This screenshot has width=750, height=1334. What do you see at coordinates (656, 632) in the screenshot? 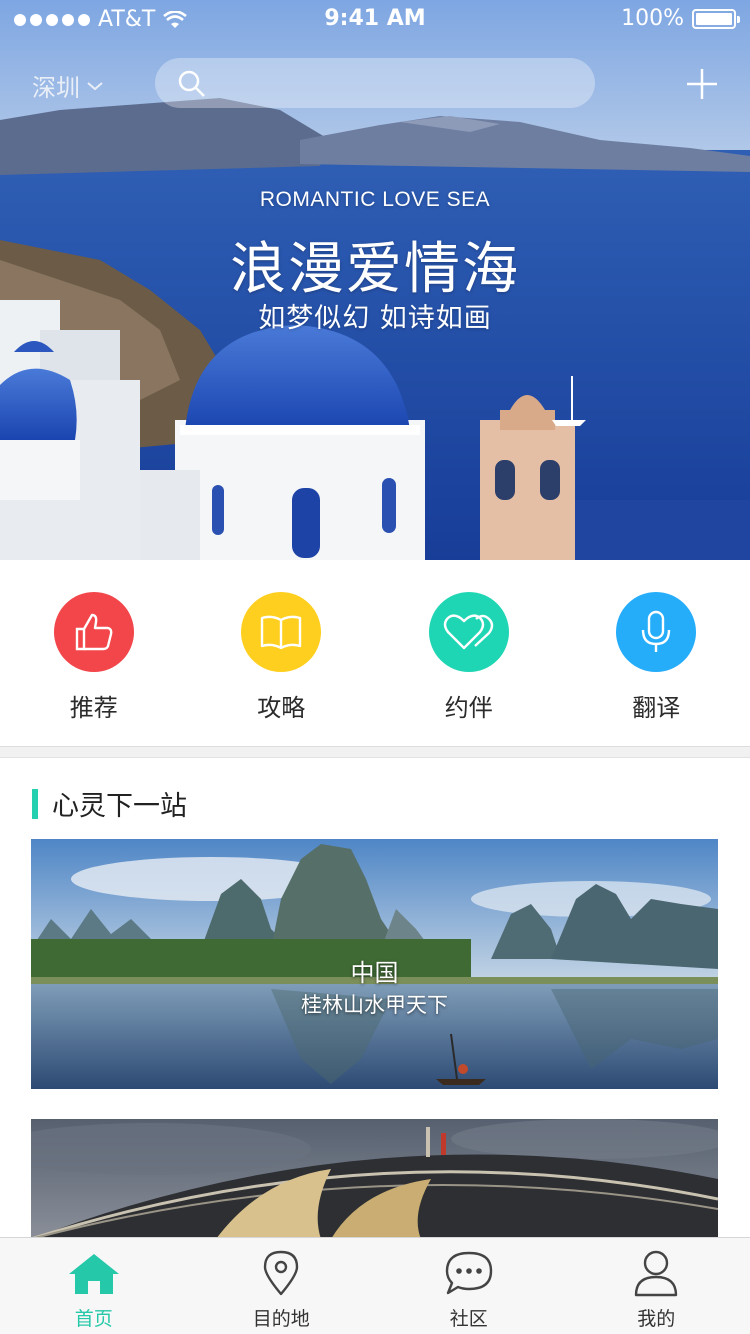
I see `microphone-icon` at bounding box center [656, 632].